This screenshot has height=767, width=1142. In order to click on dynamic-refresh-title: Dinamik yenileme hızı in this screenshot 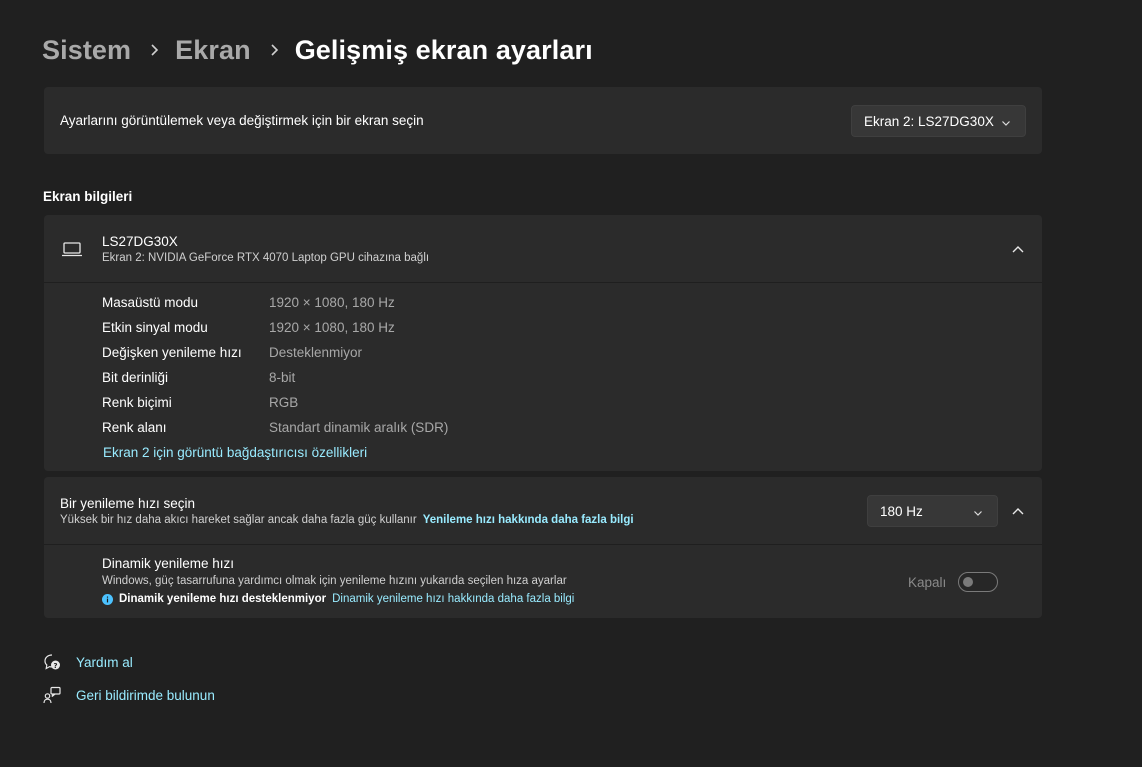, I will do `click(168, 563)`.